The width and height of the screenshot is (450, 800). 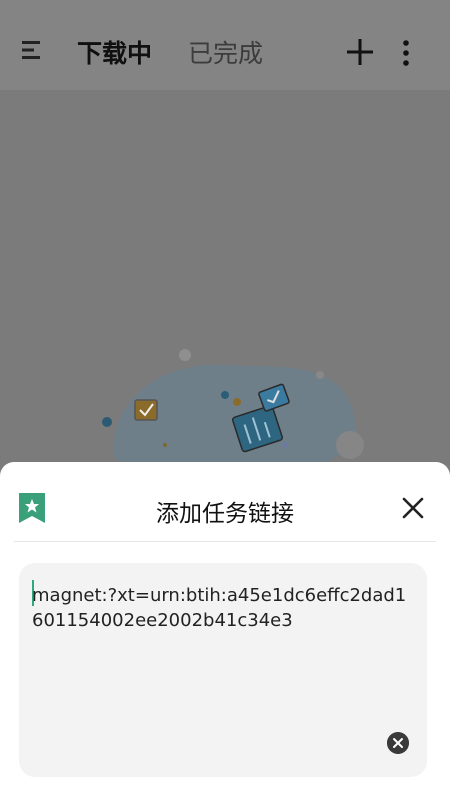 What do you see at coordinates (33, 50) in the screenshot?
I see `menu-icon` at bounding box center [33, 50].